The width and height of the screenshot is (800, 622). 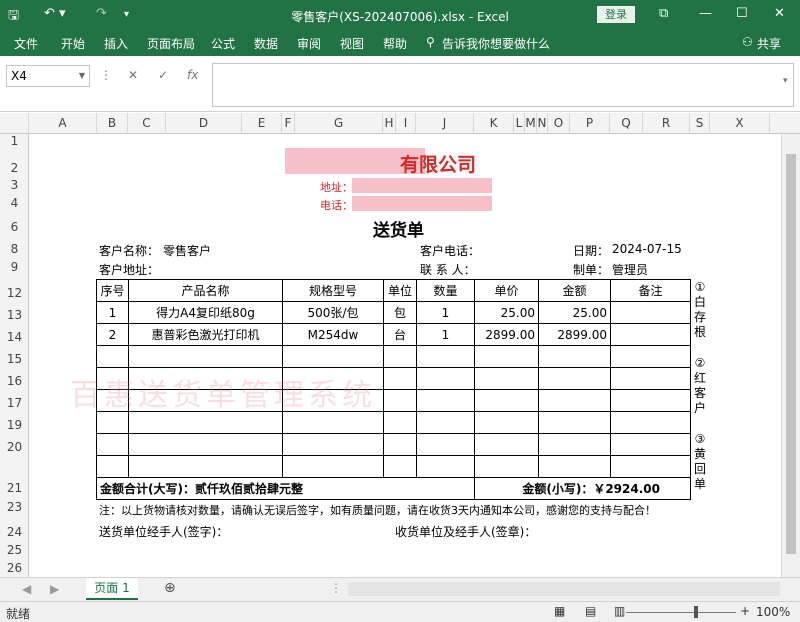 I want to click on column-header: S, so click(x=700, y=123).